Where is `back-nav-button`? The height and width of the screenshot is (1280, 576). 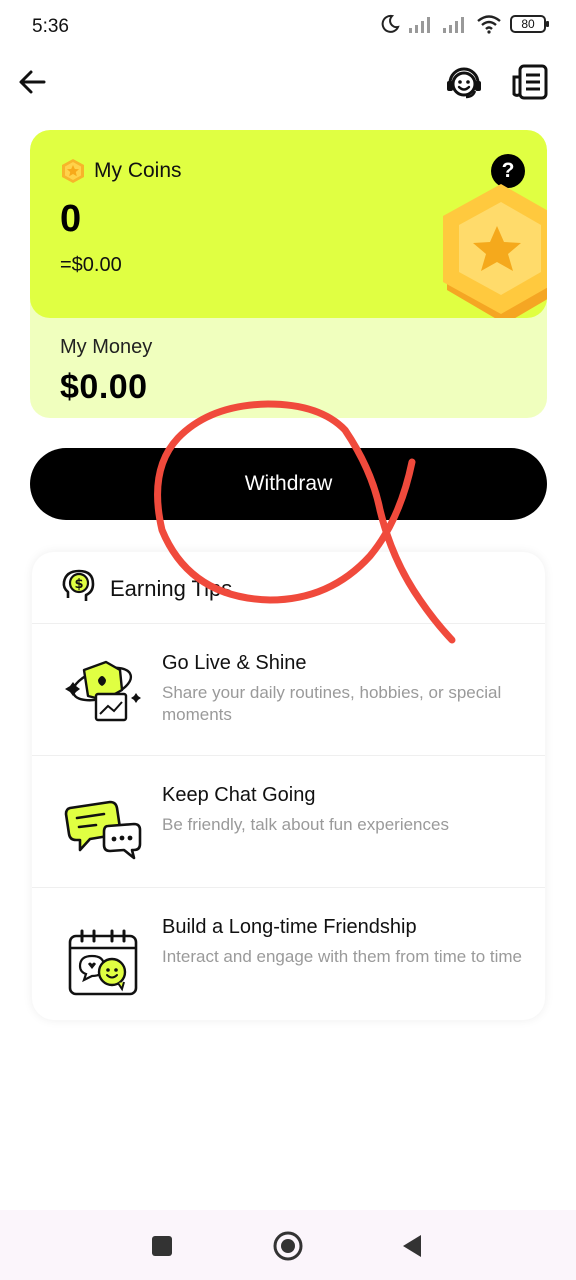 back-nav-button is located at coordinates (412, 1246).